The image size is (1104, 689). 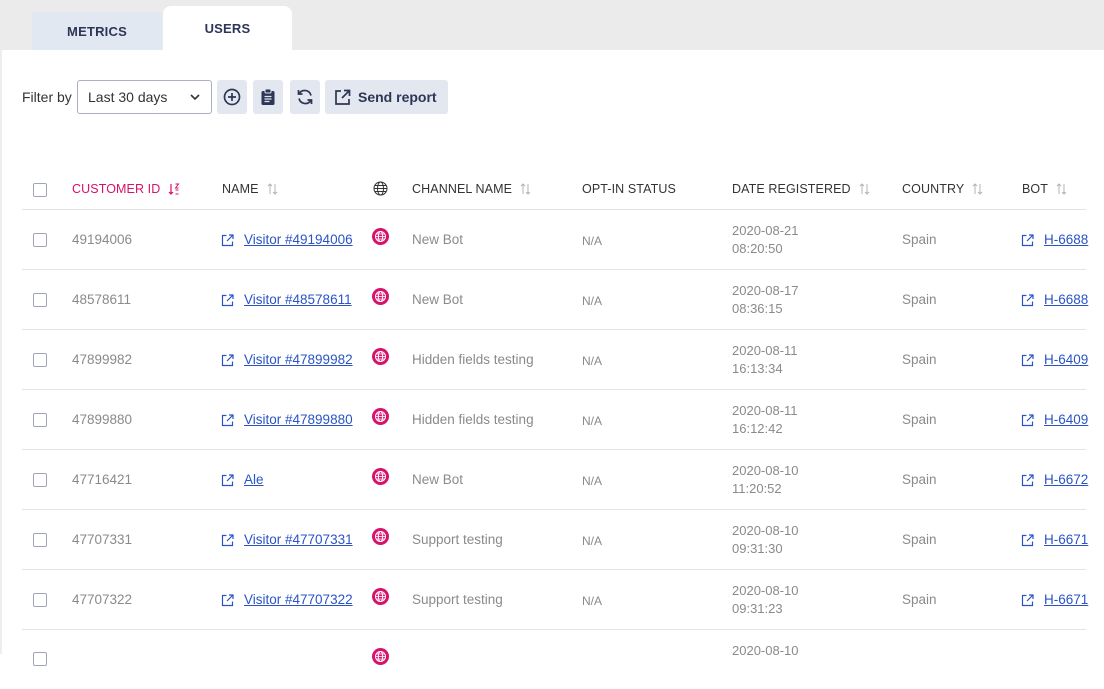 I want to click on column-customer-id: CUSTOMER ID, so click(x=126, y=189).